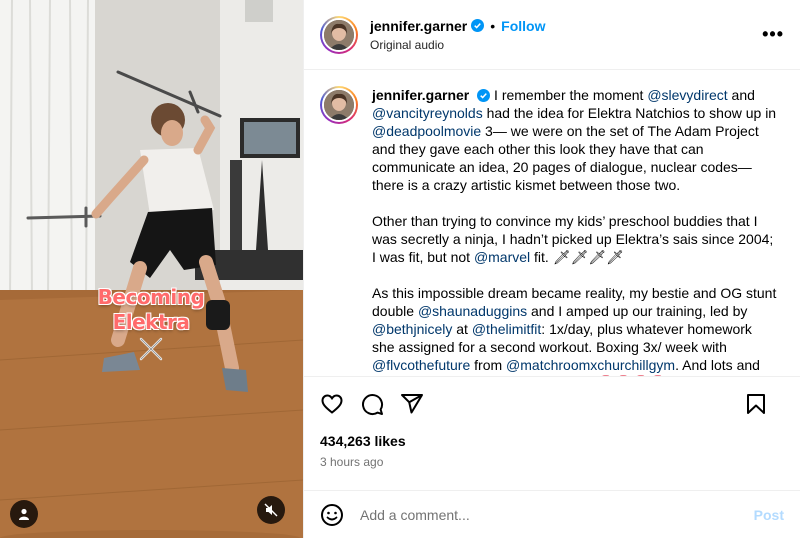 This screenshot has height=538, width=800. I want to click on caption-text: and I amped up our training, led by, so click(637, 311).